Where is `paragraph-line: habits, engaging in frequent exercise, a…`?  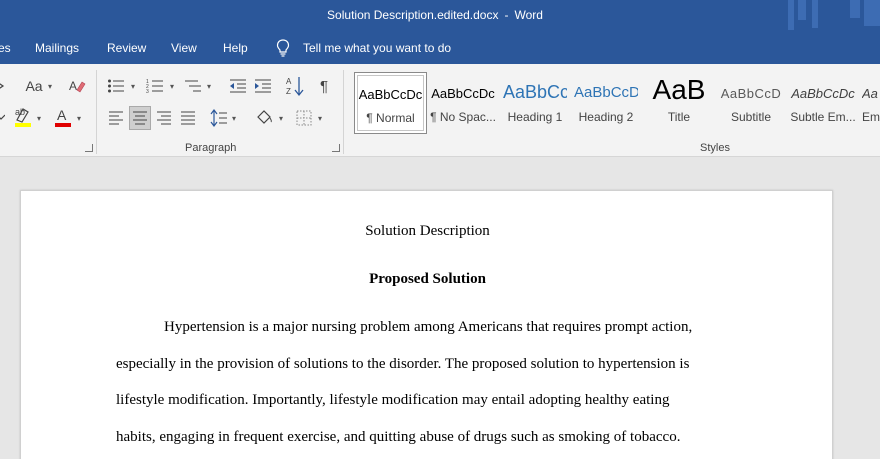 paragraph-line: habits, engaging in frequent exercise, a… is located at coordinates (398, 437).